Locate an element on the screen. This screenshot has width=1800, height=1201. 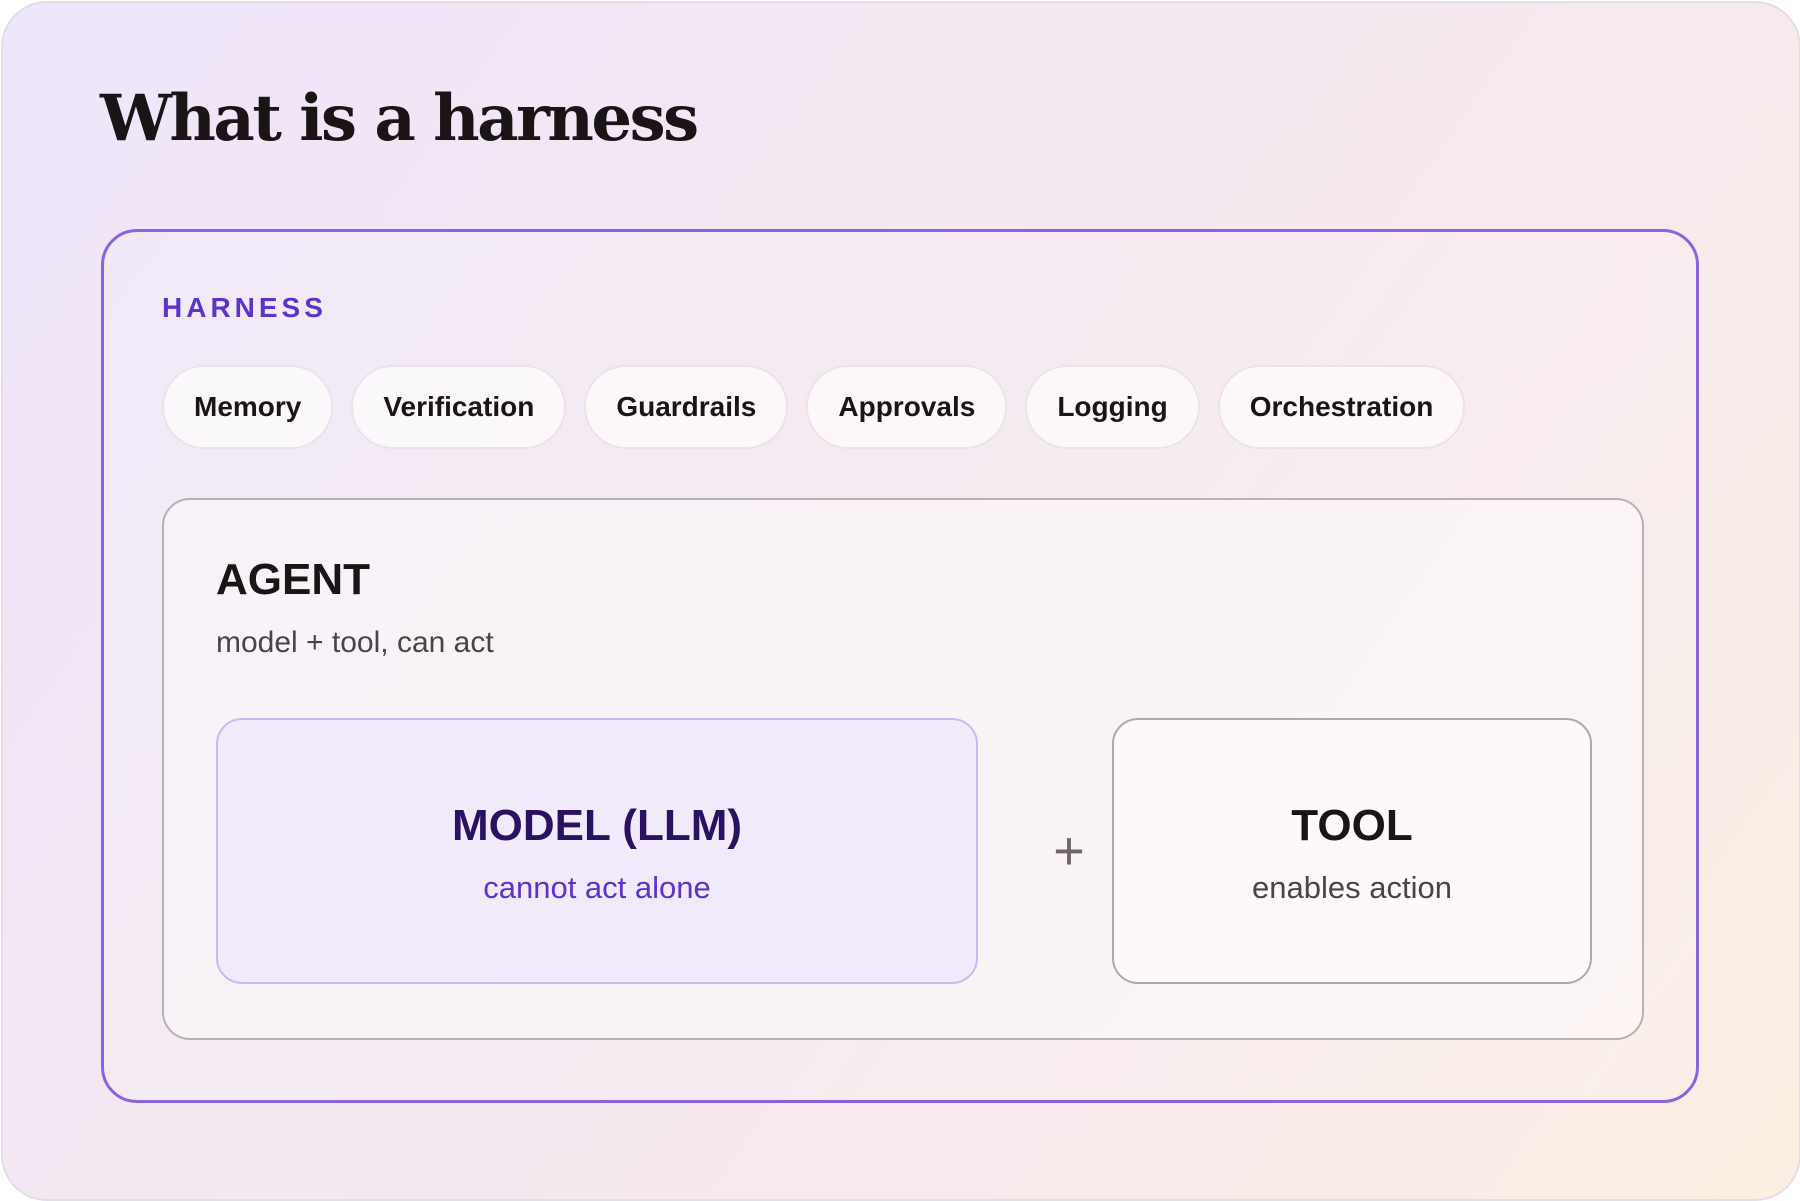
tool-subtitle: enables action is located at coordinates (1352, 887).